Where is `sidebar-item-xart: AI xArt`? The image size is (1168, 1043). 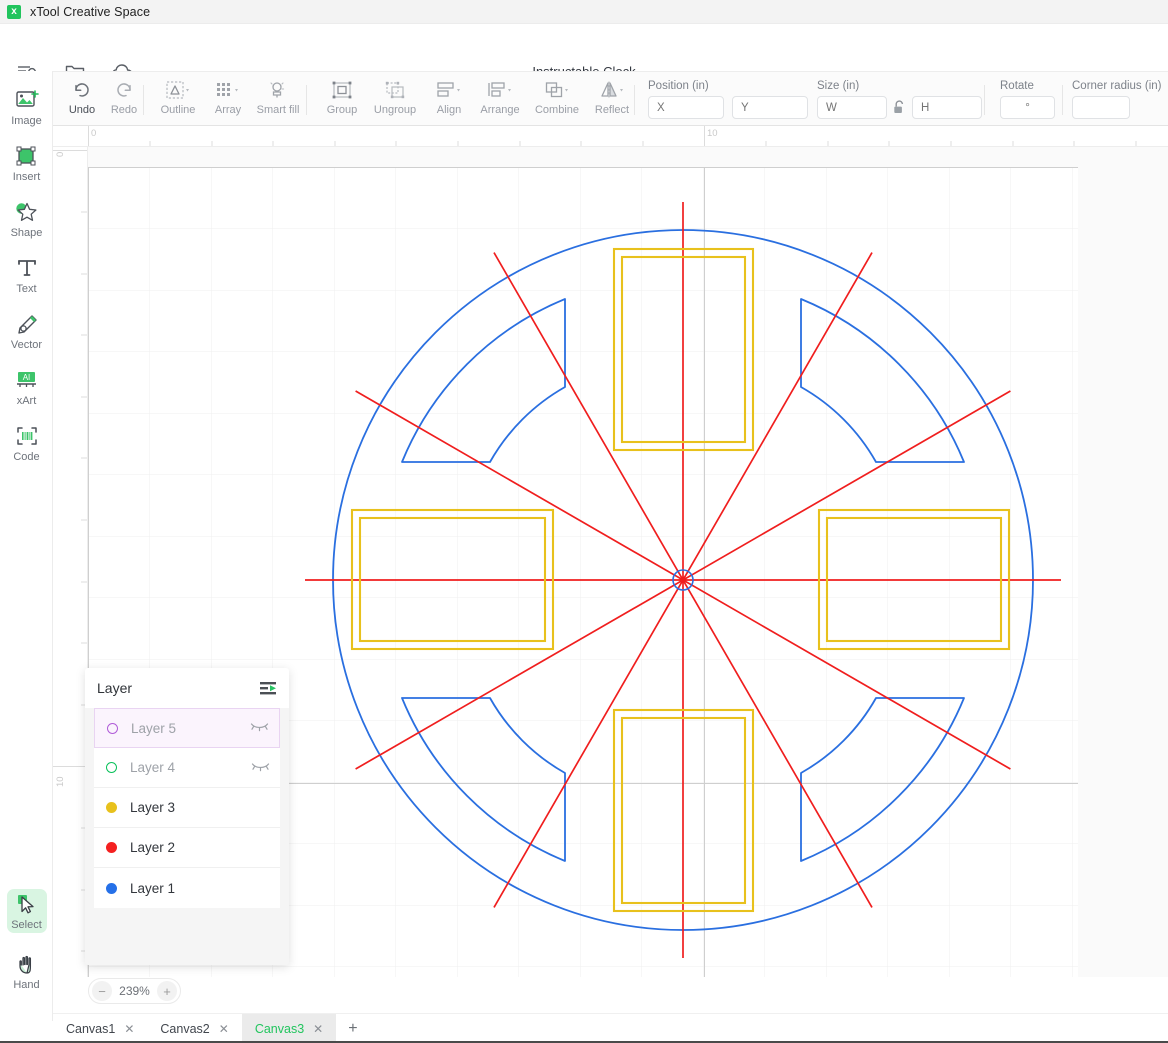
sidebar-item-xart: AI xArt is located at coordinates (26, 387).